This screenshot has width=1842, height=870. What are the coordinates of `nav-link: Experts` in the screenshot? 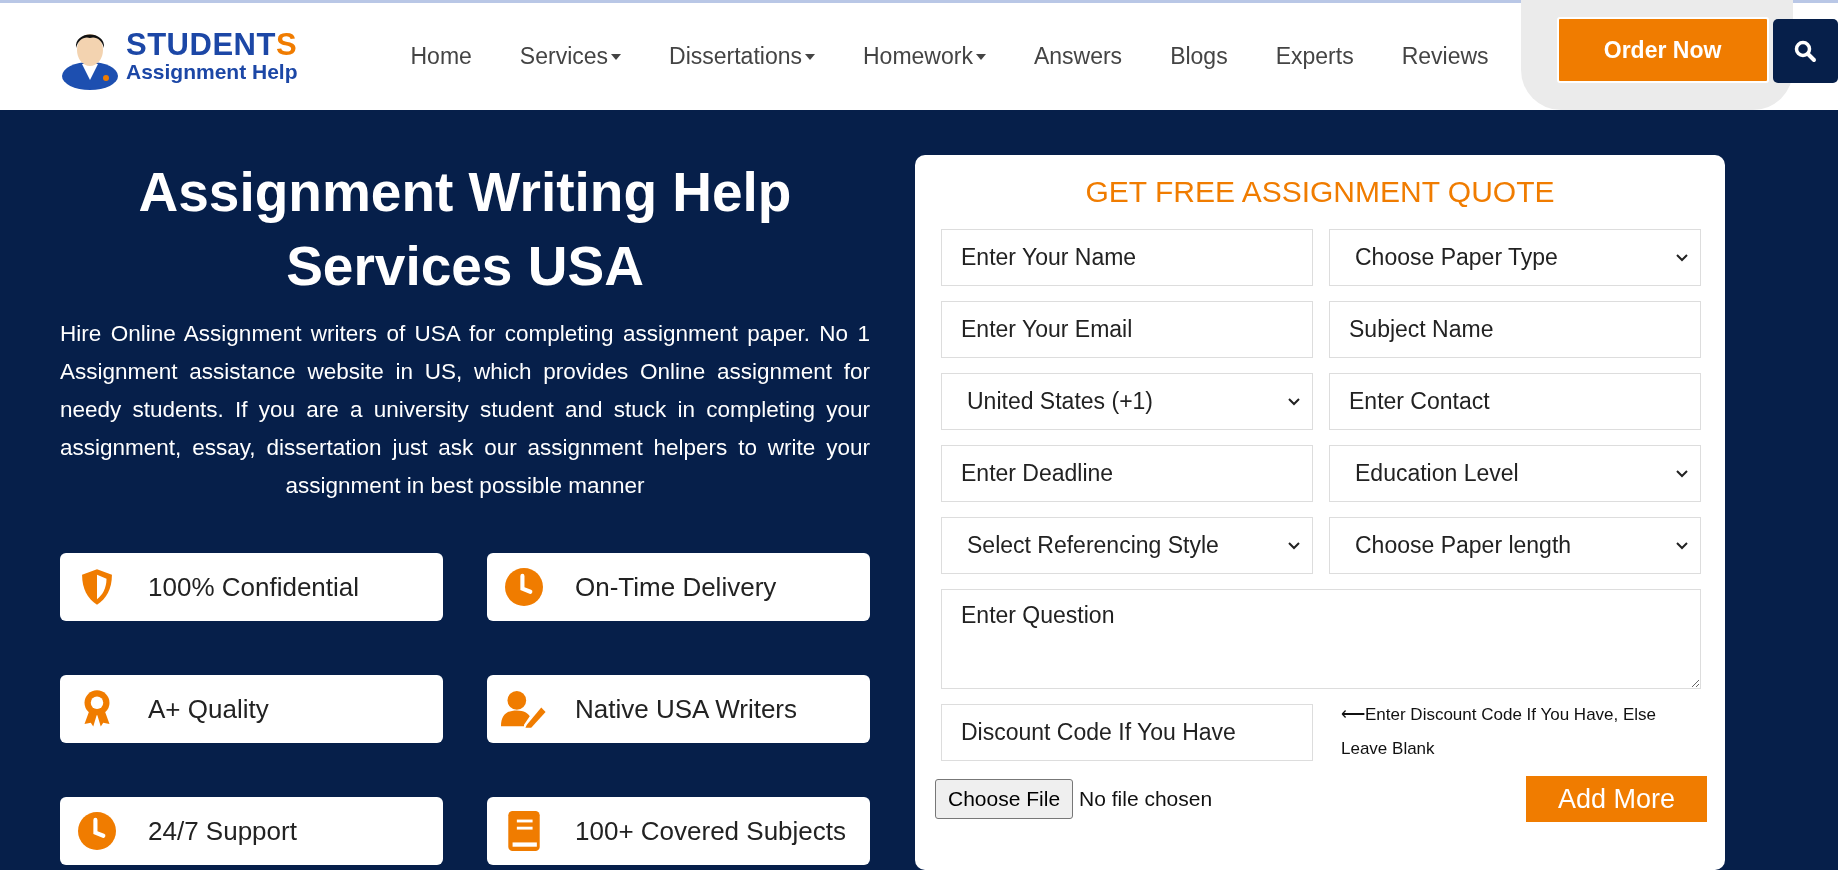 It's located at (1314, 56).